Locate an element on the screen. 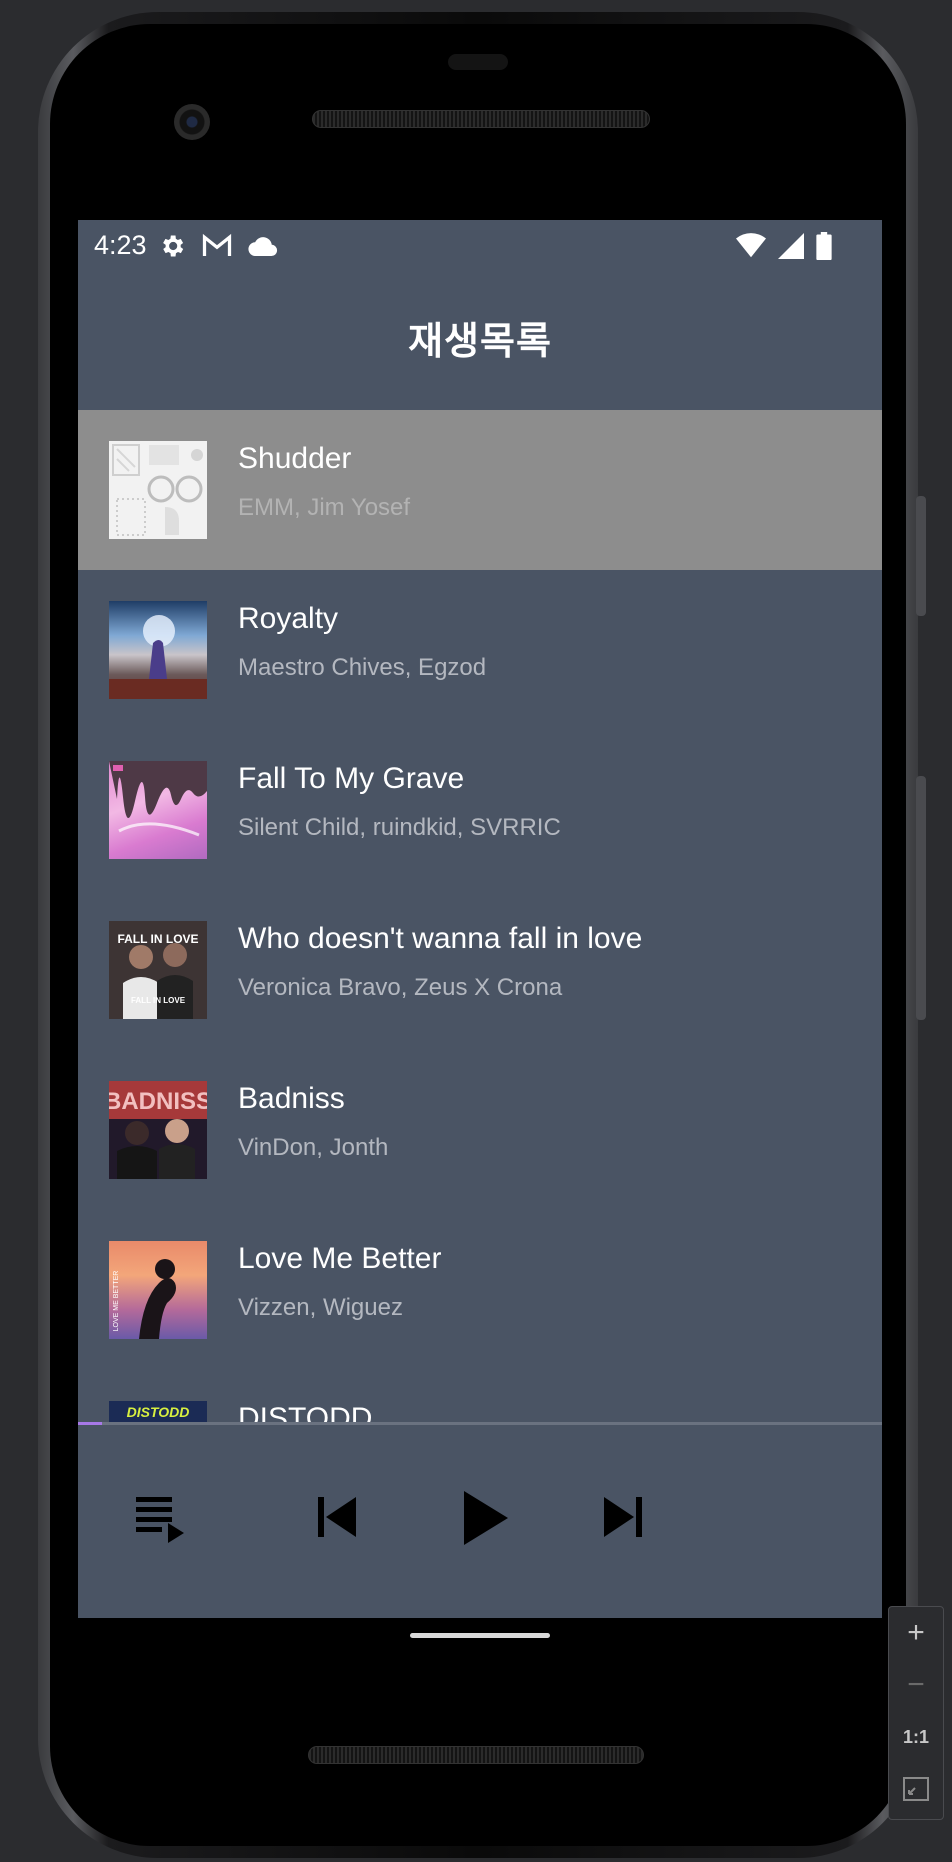 Image resolution: width=952 pixels, height=1862 pixels. track-title: Shudder is located at coordinates (295, 458).